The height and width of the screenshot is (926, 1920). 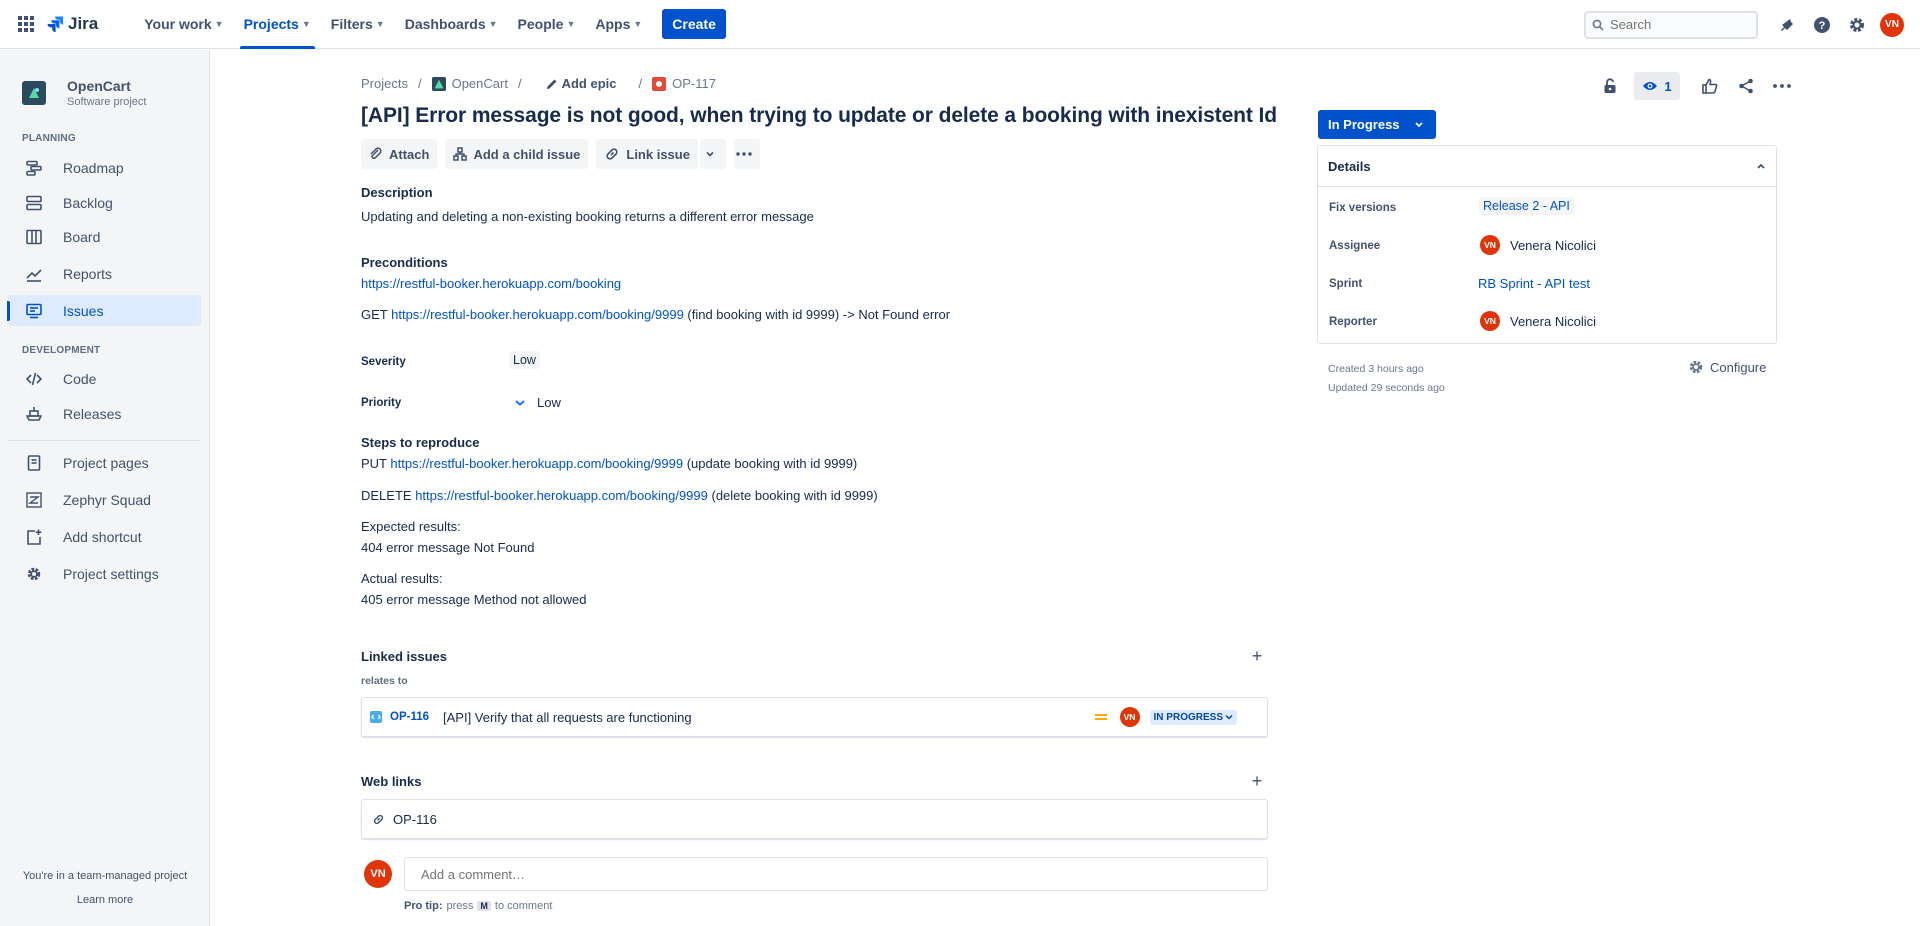 What do you see at coordinates (524, 360) in the screenshot?
I see `severity-value: Low` at bounding box center [524, 360].